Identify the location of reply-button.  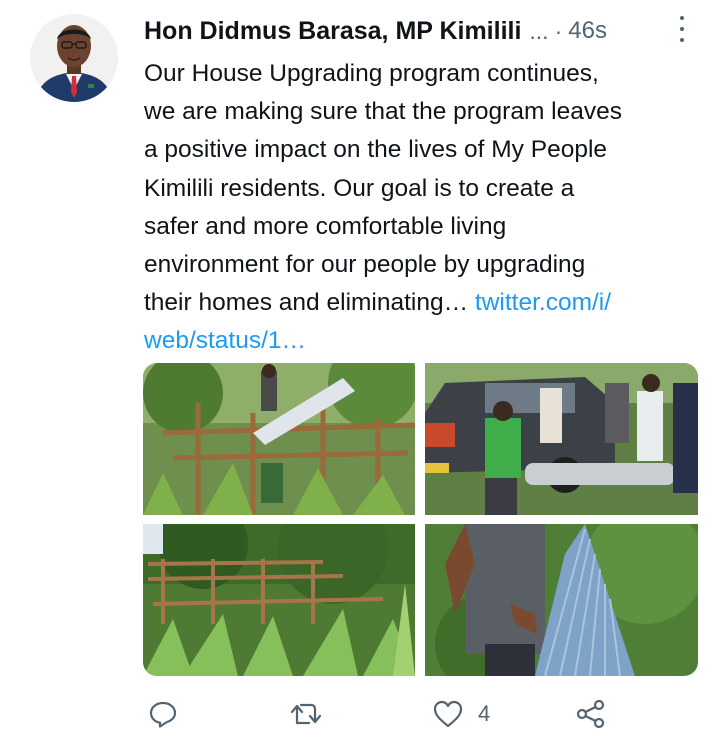
(163, 714).